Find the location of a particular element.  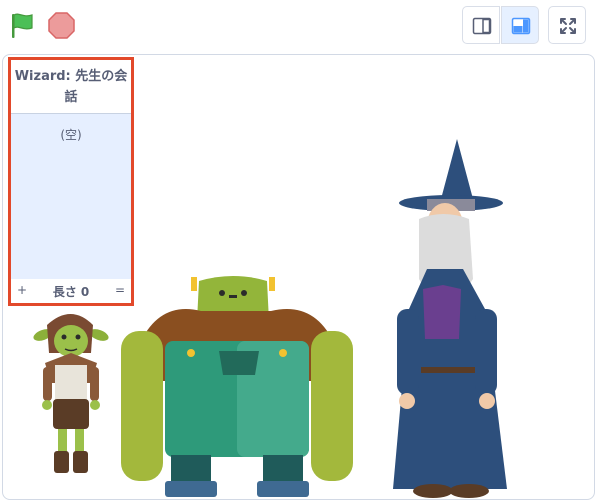

stop-icon is located at coordinates (61, 25).